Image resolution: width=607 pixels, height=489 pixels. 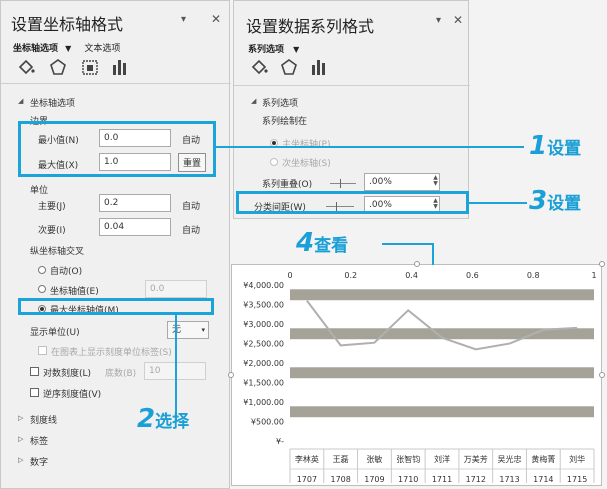 What do you see at coordinates (280, 102) in the screenshot?
I see `section-series-options: 系列选项` at bounding box center [280, 102].